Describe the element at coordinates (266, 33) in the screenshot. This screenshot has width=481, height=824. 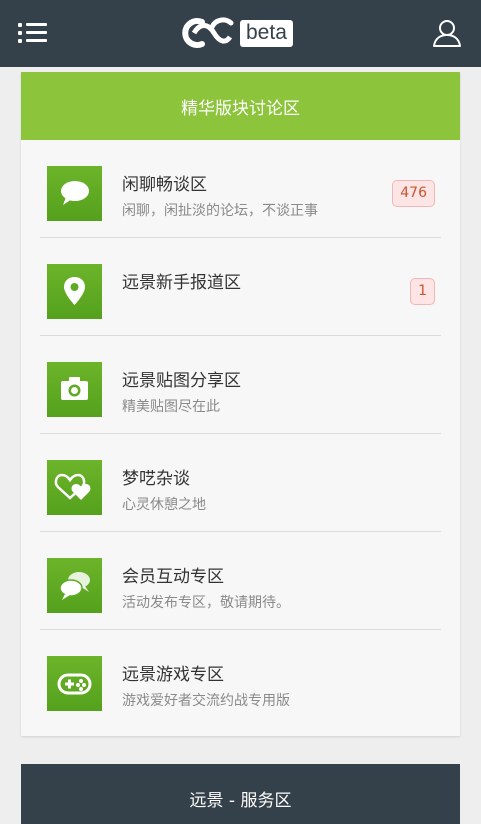
I see `beta-badge: beta` at that location.